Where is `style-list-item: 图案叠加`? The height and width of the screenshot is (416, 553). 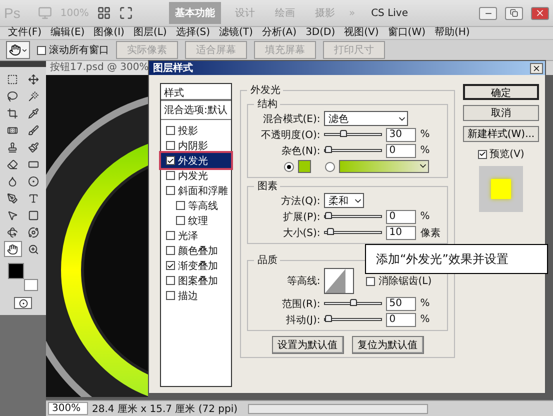 style-list-item: 图案叠加 is located at coordinates (196, 280).